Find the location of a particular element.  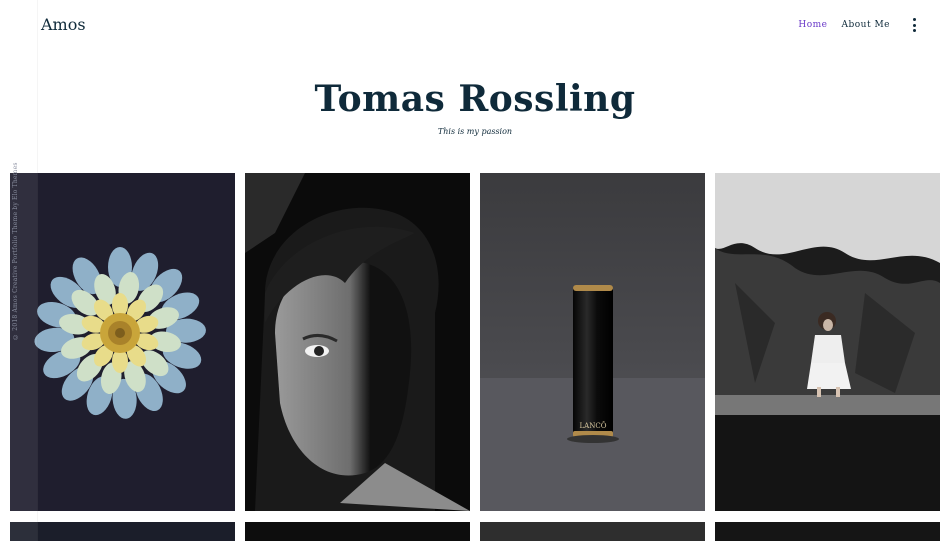

lipstick-image: LANCÔ is located at coordinates (592, 342).